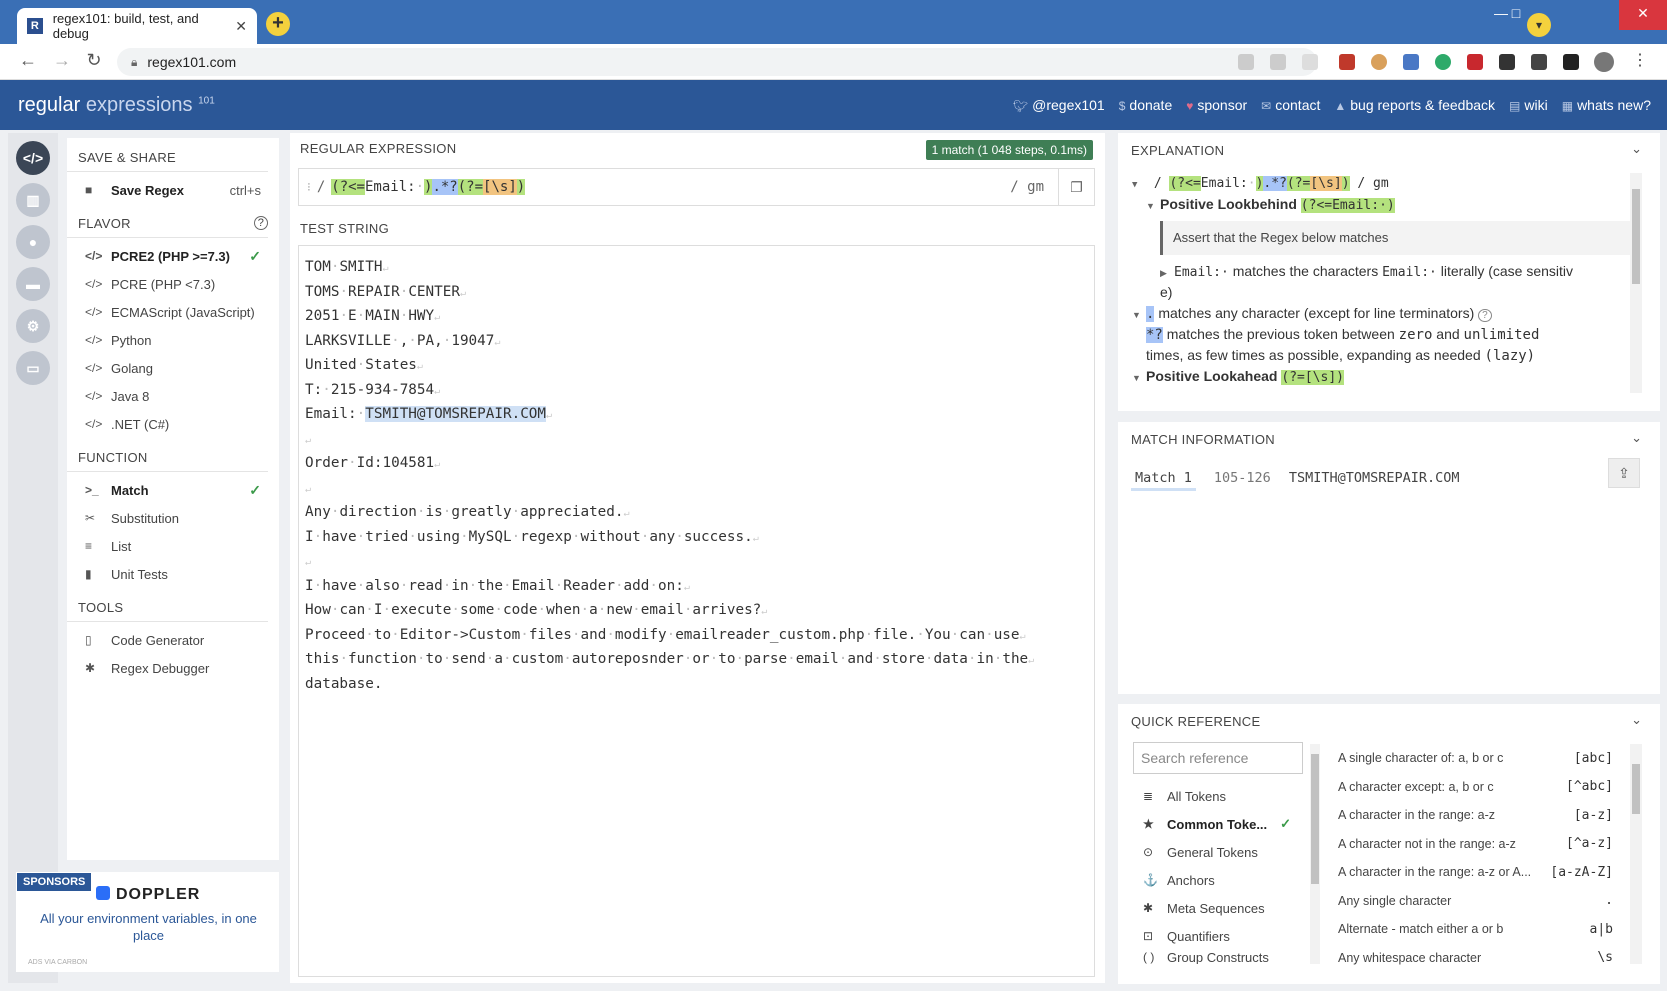  What do you see at coordinates (173, 340) in the screenshot?
I see `flavor-python: </> Python` at bounding box center [173, 340].